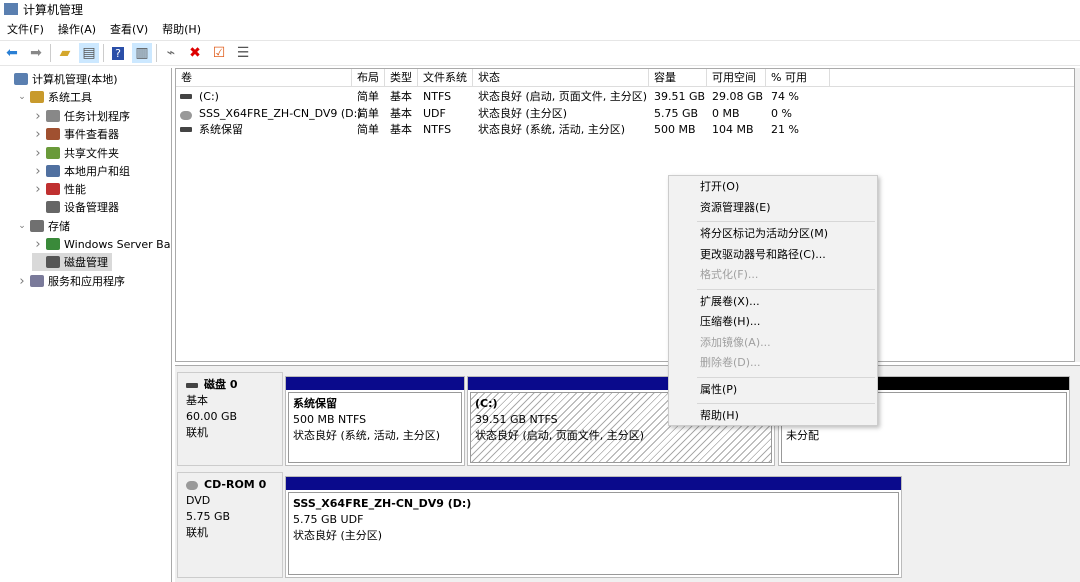 The image size is (1080, 582). What do you see at coordinates (186, 129) in the screenshot?
I see `drive-icon` at bounding box center [186, 129].